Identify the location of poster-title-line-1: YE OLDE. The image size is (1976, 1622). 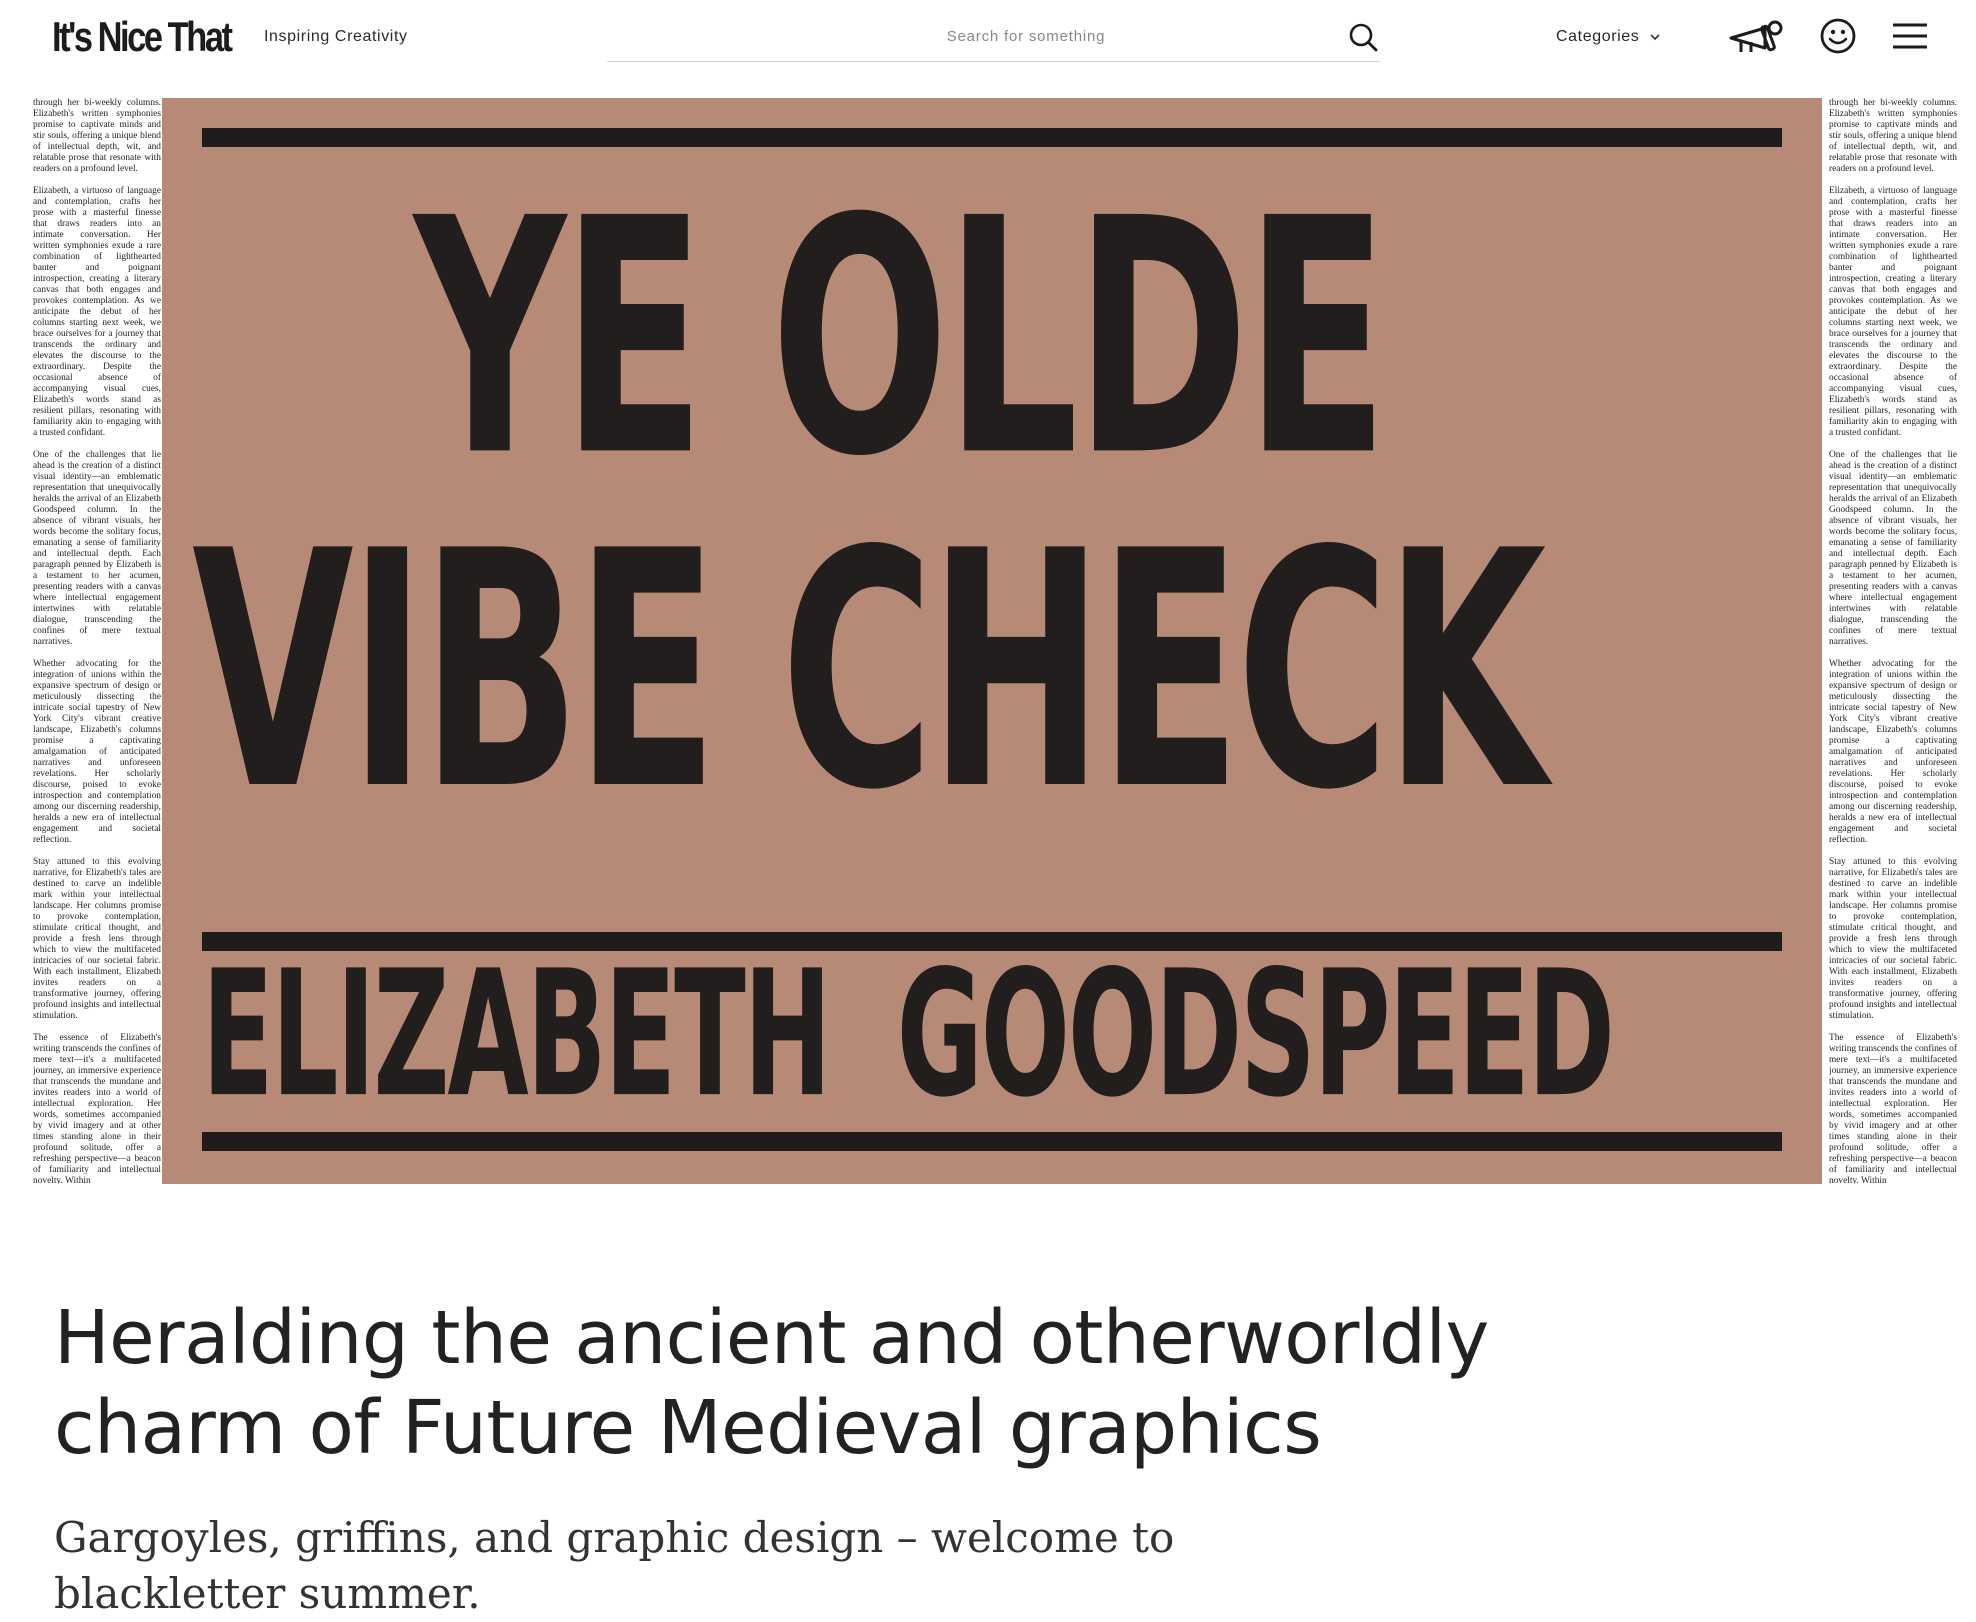
(901, 338).